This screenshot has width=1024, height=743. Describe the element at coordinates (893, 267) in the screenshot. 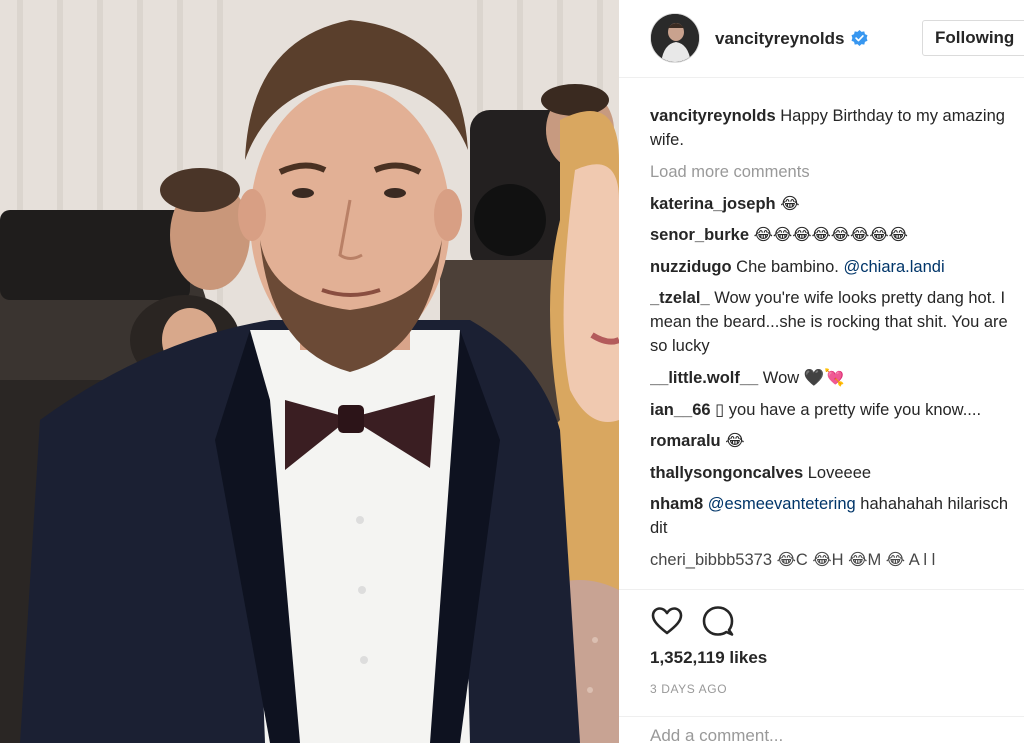

I see `comment-mention-link: @chiara.landi` at that location.